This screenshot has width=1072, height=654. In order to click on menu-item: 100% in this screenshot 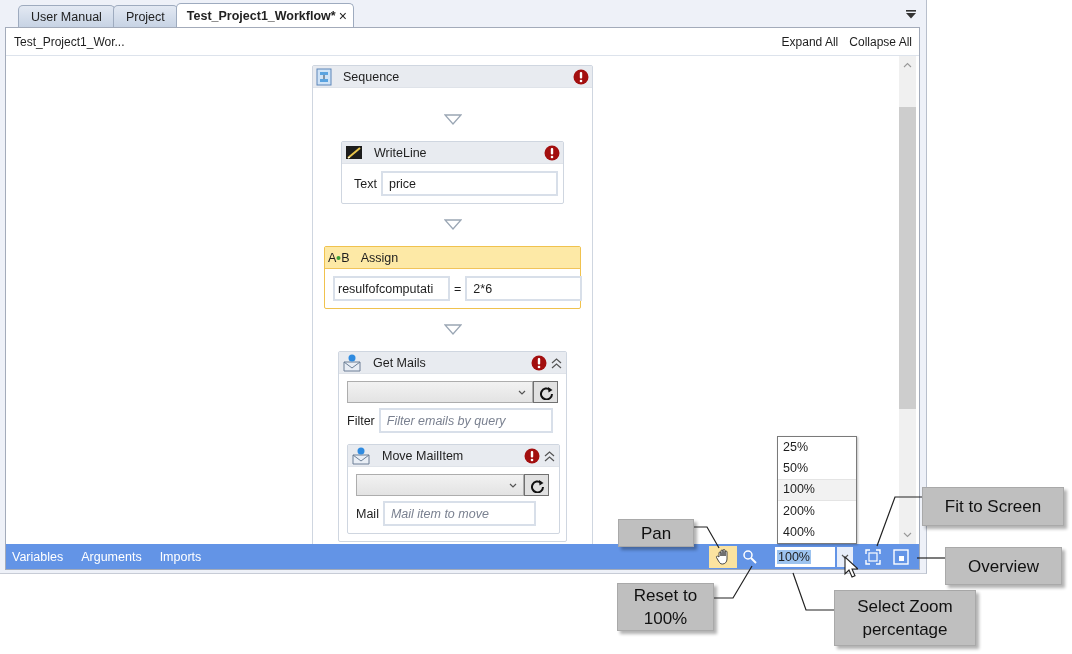, I will do `click(817, 490)`.